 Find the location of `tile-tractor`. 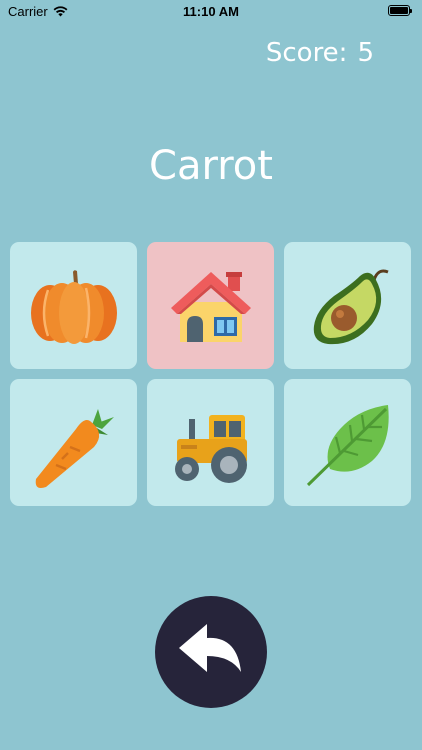

tile-tractor is located at coordinates (210, 442).